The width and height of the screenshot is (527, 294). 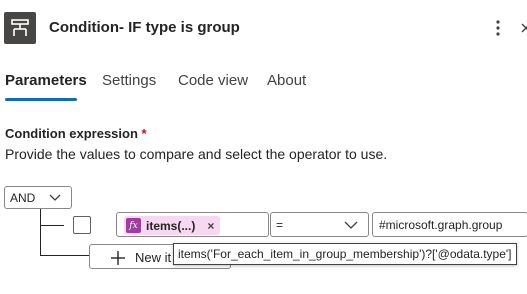 I want to click on tree-line-branch-new, so click(x=65, y=255).